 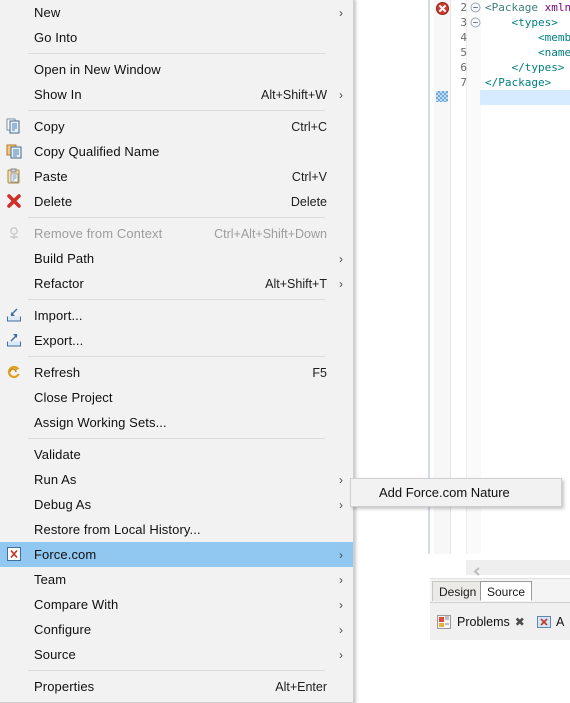 I want to click on menu-item-label: New, so click(x=47, y=12).